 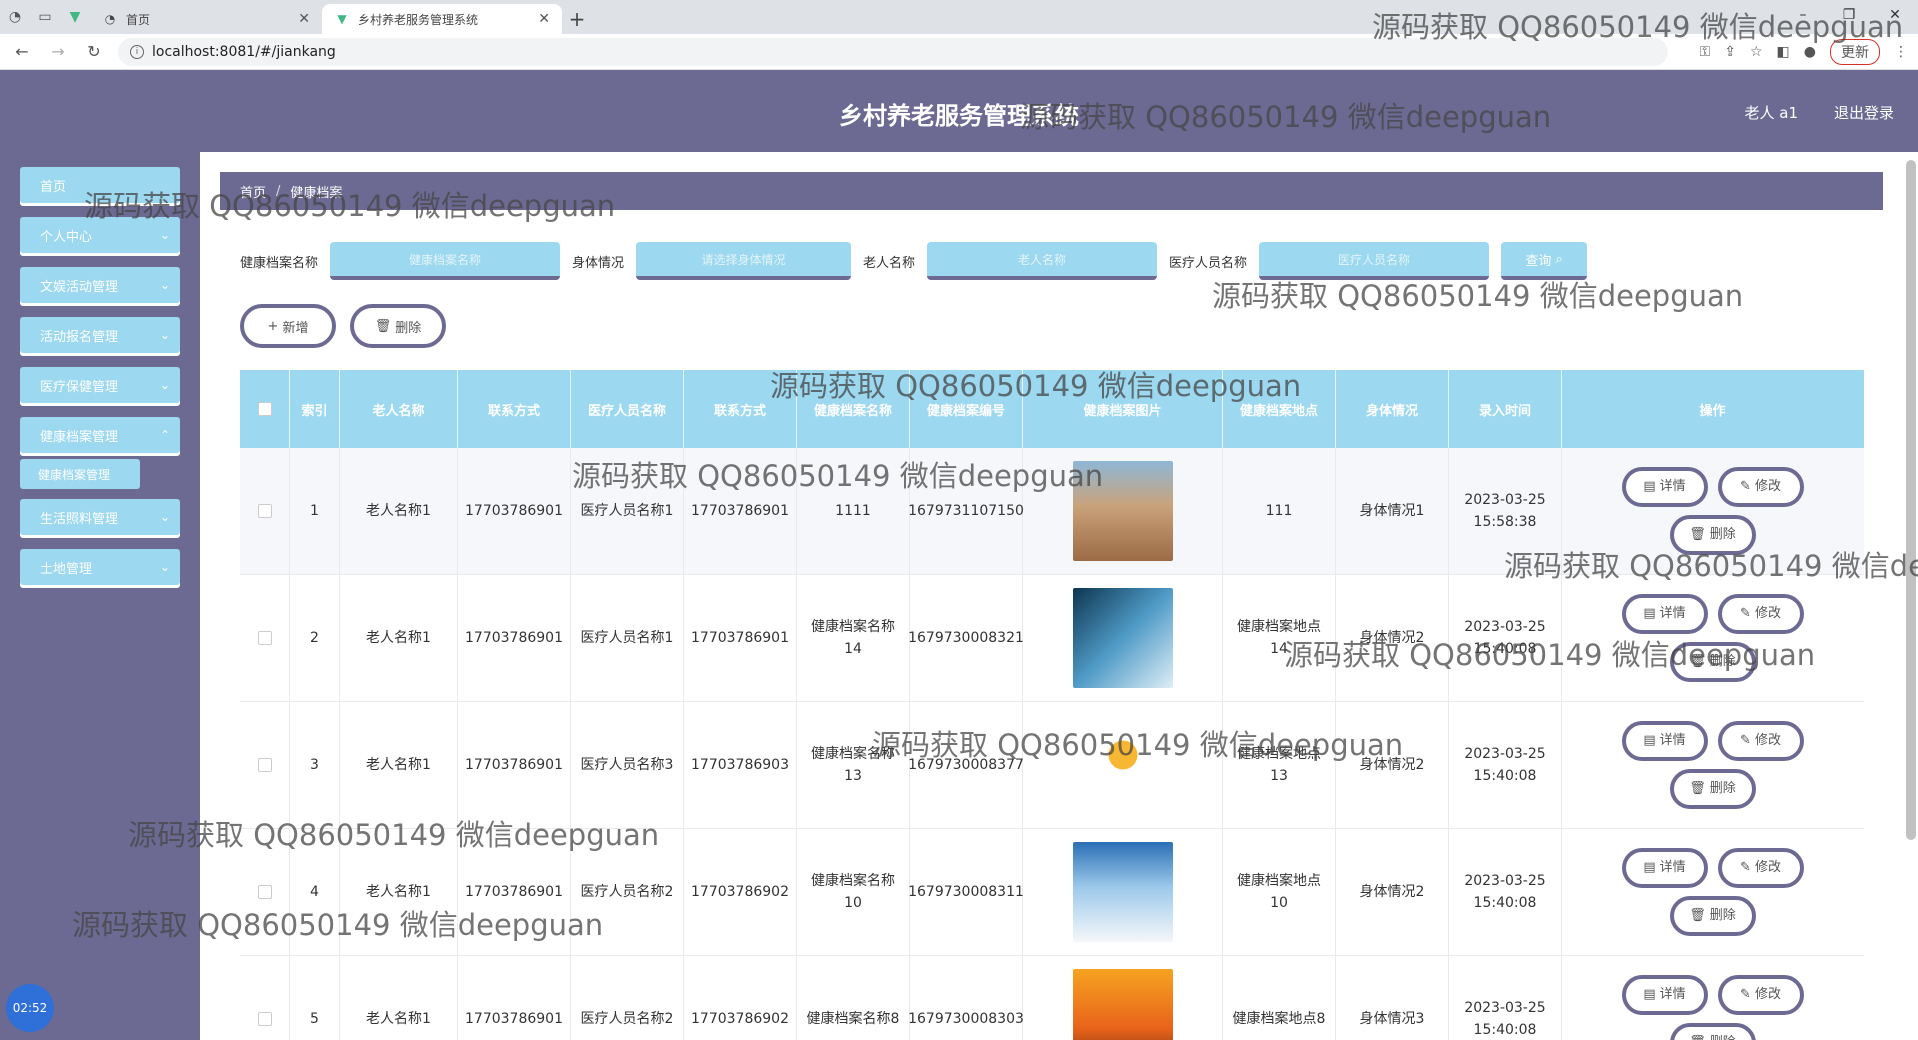 What do you see at coordinates (1756, 52) in the screenshot?
I see `star-icon: ☆` at bounding box center [1756, 52].